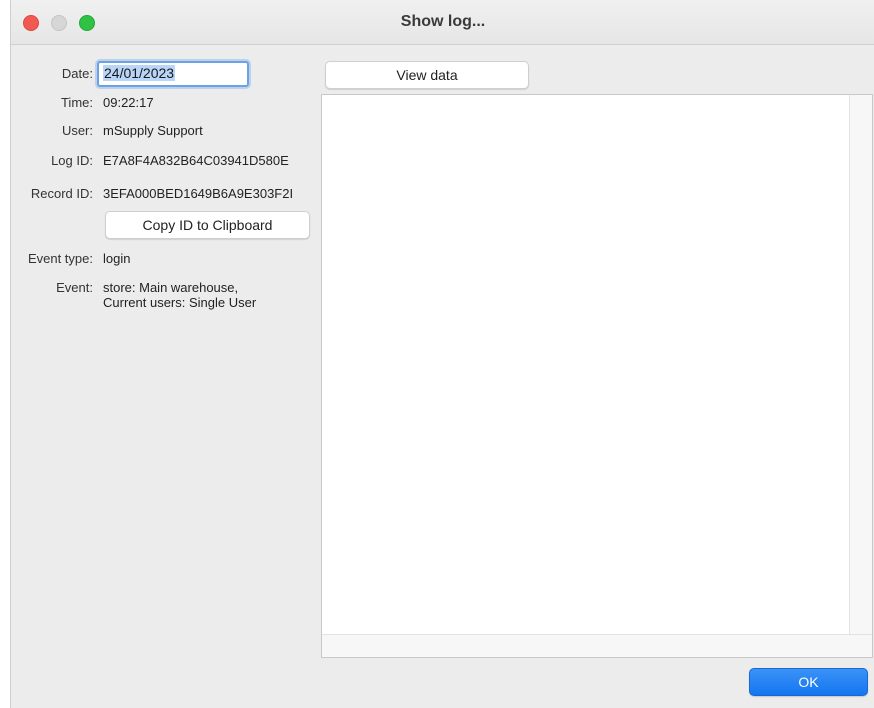 The width and height of the screenshot is (874, 708). I want to click on event-type-label: Event type:, so click(60, 258).